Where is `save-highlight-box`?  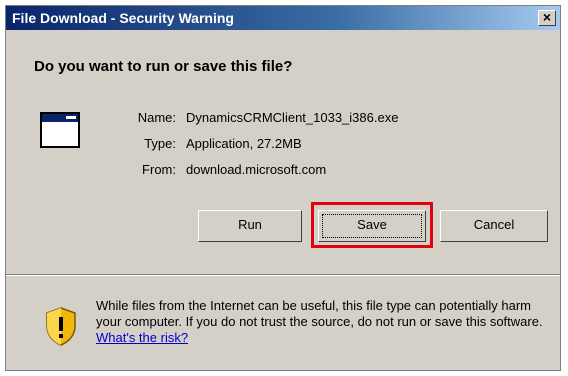 save-highlight-box is located at coordinates (372, 225).